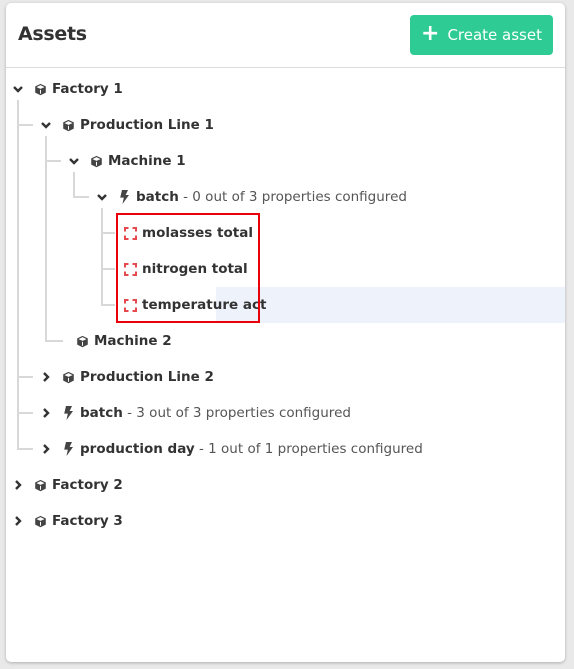 The image size is (574, 669). I want to click on create-asset-label: Create asset, so click(494, 35).